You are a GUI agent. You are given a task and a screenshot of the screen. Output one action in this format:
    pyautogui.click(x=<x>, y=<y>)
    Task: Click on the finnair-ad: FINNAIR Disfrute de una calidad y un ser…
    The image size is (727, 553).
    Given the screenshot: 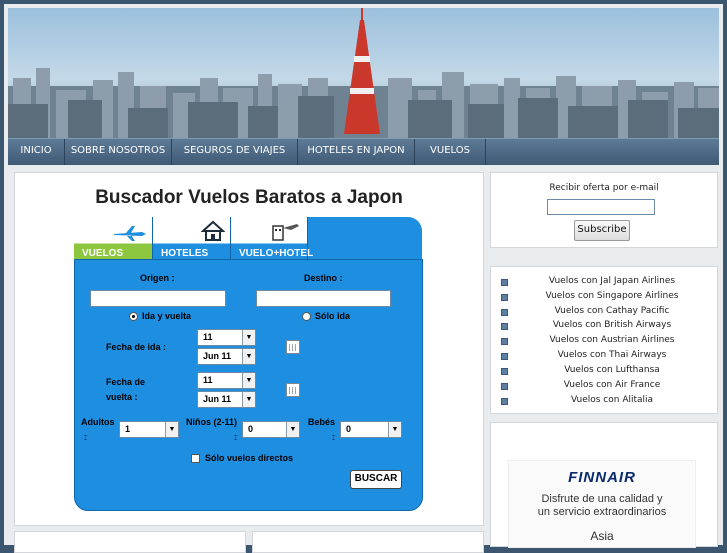 What is the action you would take?
    pyautogui.click(x=602, y=504)
    